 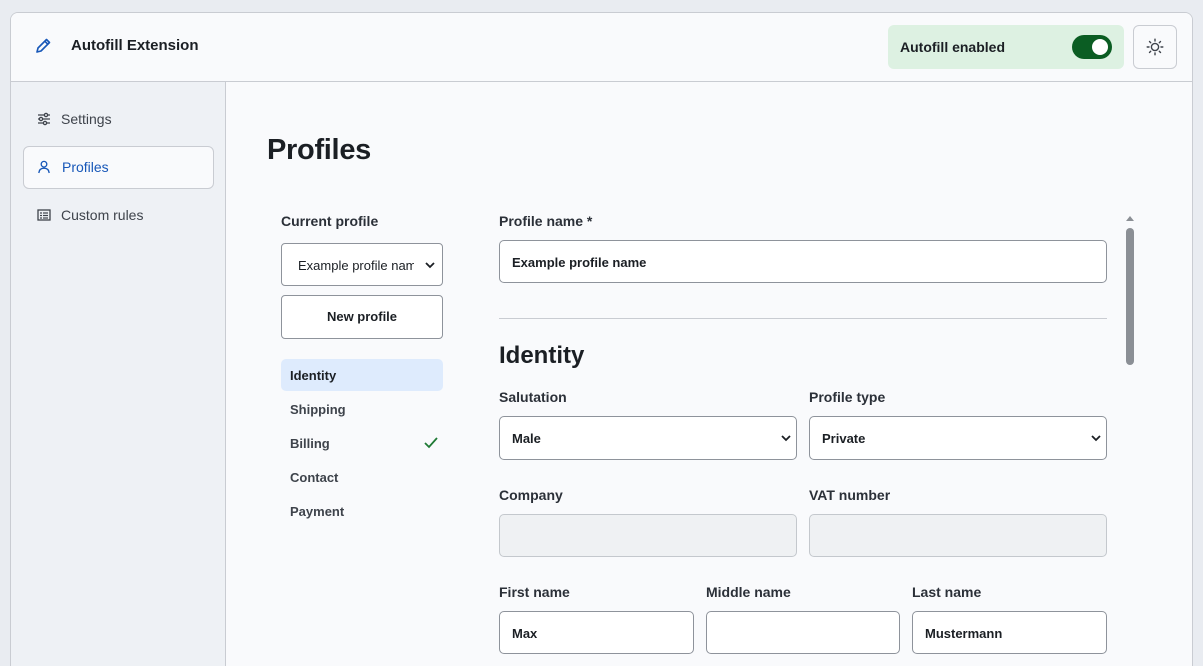 What do you see at coordinates (313, 375) in the screenshot?
I see `section-nav-label: Identity` at bounding box center [313, 375].